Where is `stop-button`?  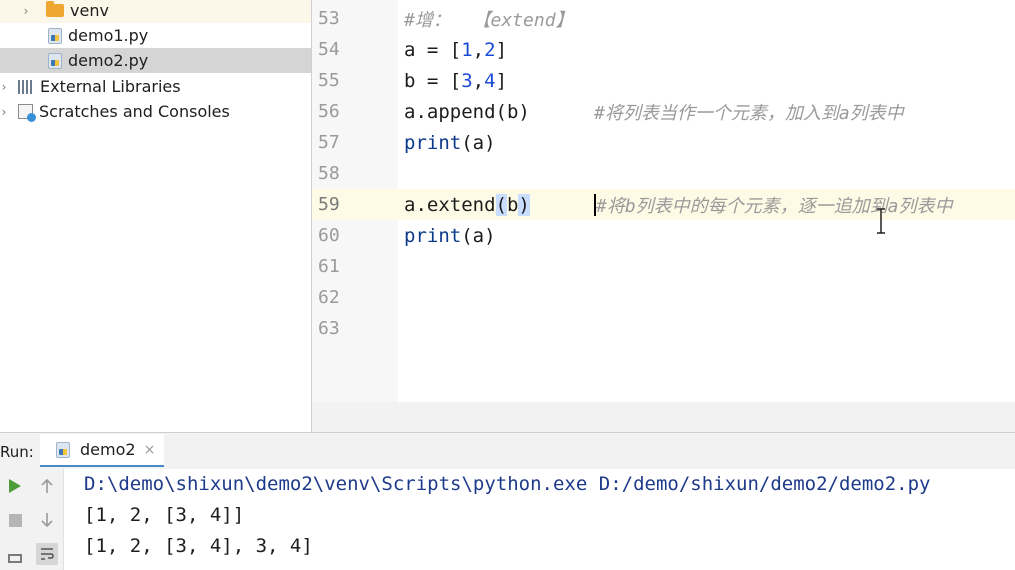
stop-button is located at coordinates (15, 520).